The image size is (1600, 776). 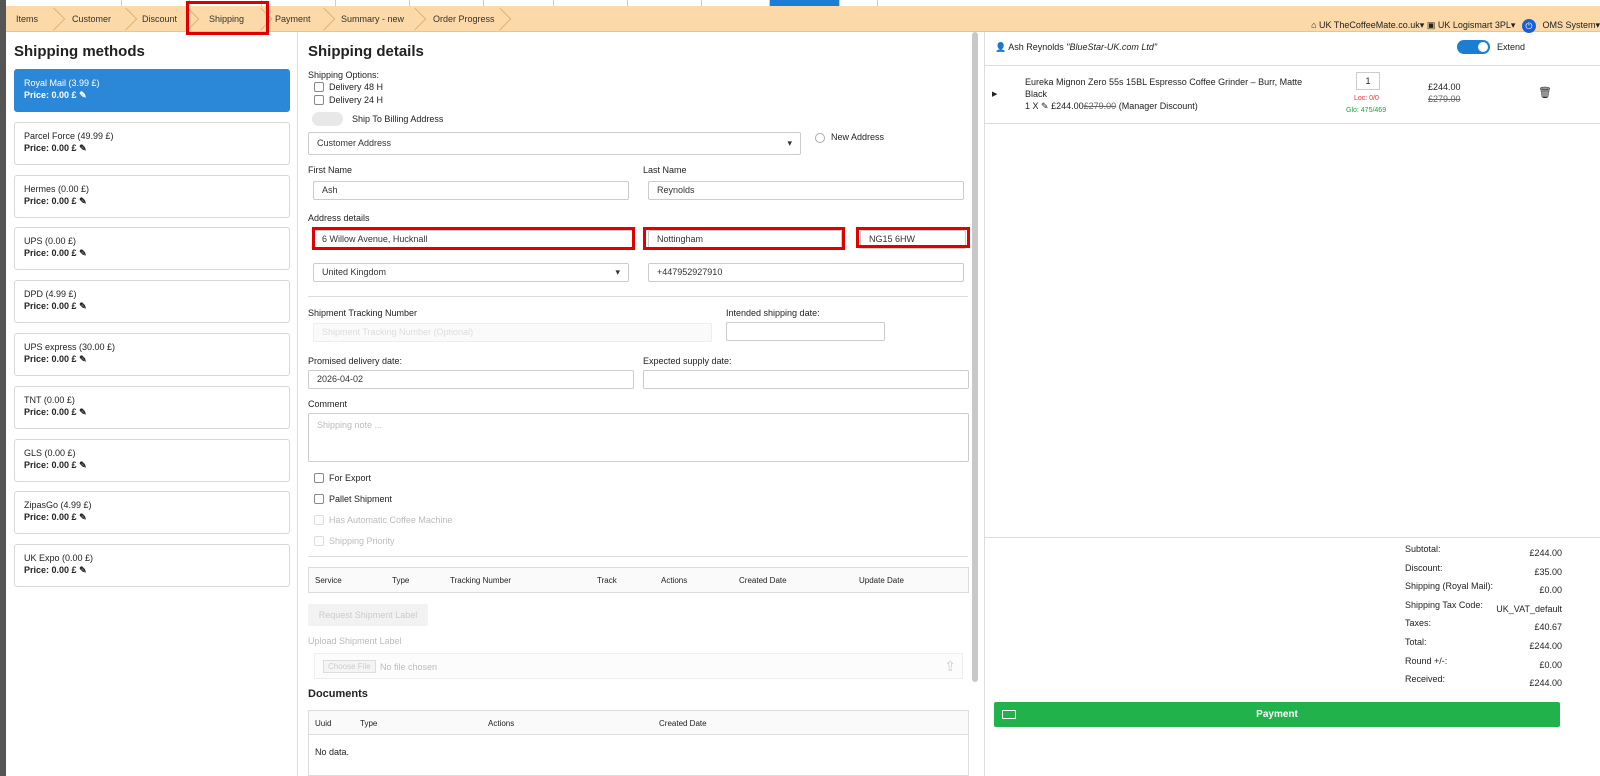 What do you see at coordinates (638, 723) in the screenshot?
I see `documents-header: Uuid Type Actions Created Date` at bounding box center [638, 723].